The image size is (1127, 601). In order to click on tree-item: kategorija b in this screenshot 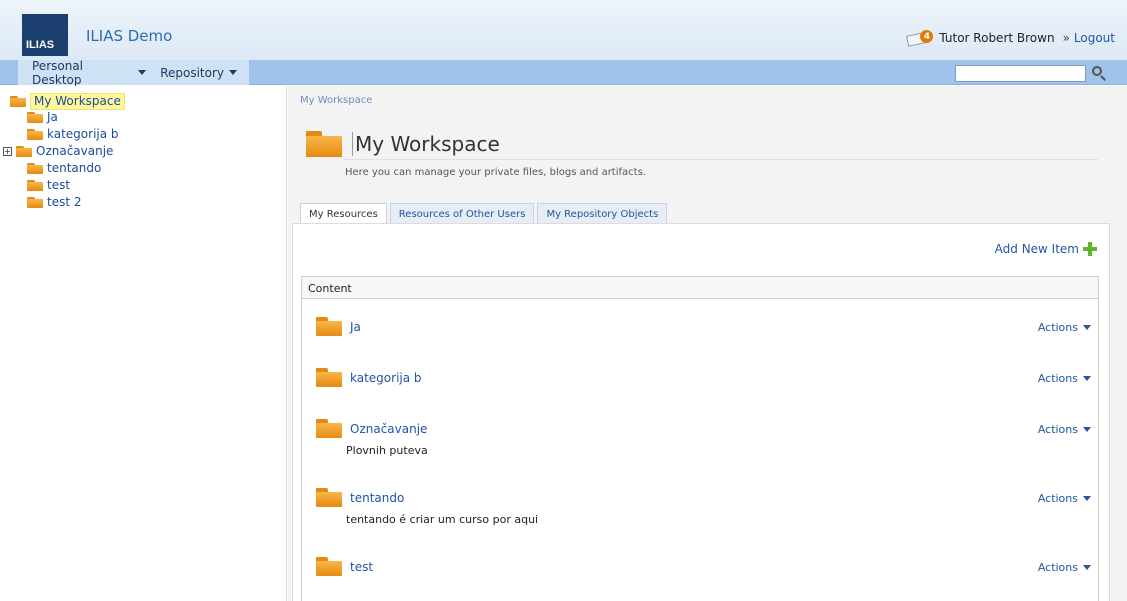, I will do `click(73, 134)`.